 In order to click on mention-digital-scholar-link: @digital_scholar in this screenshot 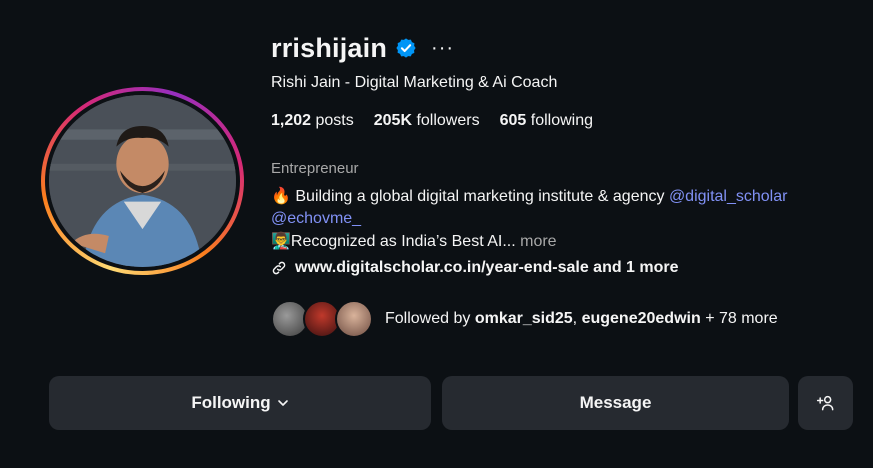, I will do `click(728, 196)`.